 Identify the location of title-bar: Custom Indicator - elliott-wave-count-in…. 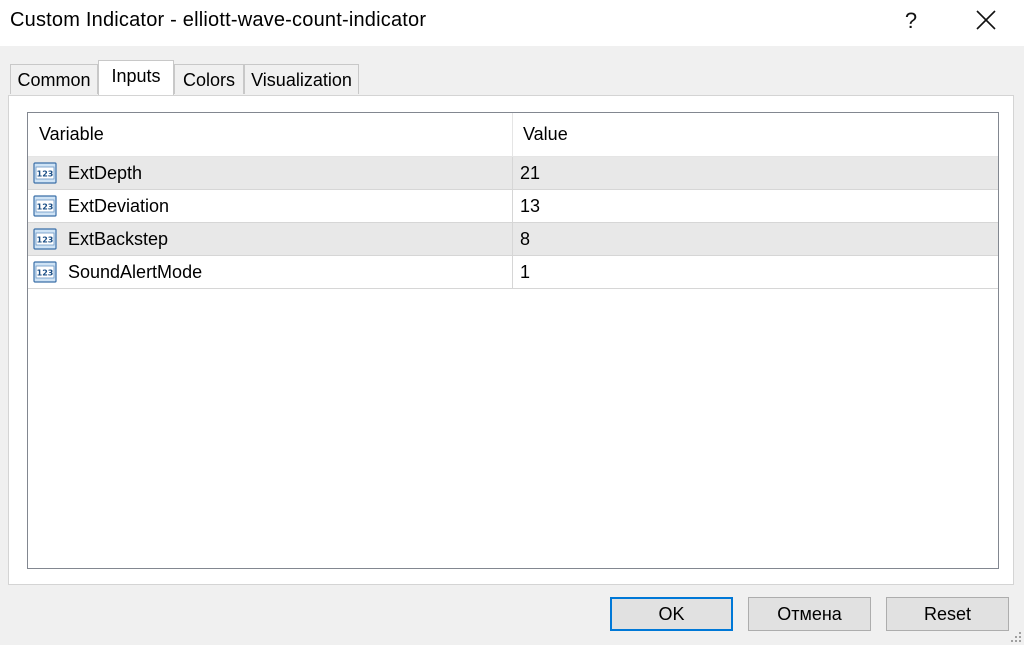
(512, 23).